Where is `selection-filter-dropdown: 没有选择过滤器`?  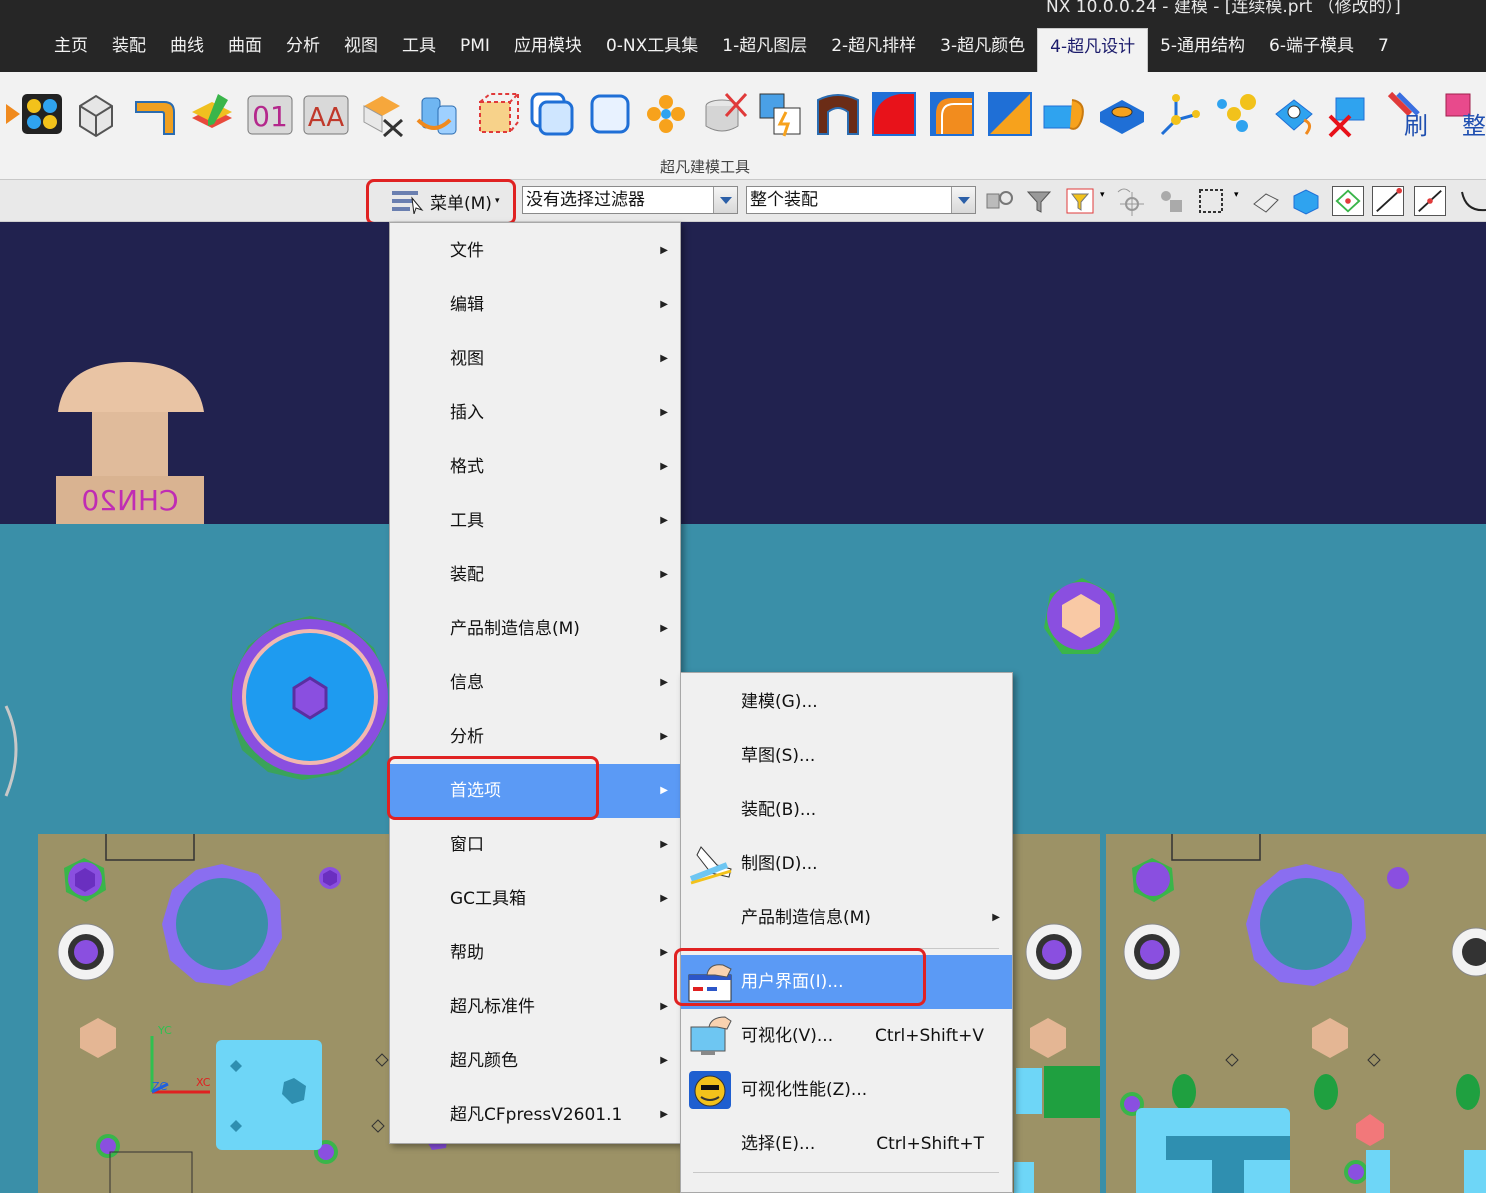
selection-filter-dropdown: 没有选择过滤器 is located at coordinates (630, 200).